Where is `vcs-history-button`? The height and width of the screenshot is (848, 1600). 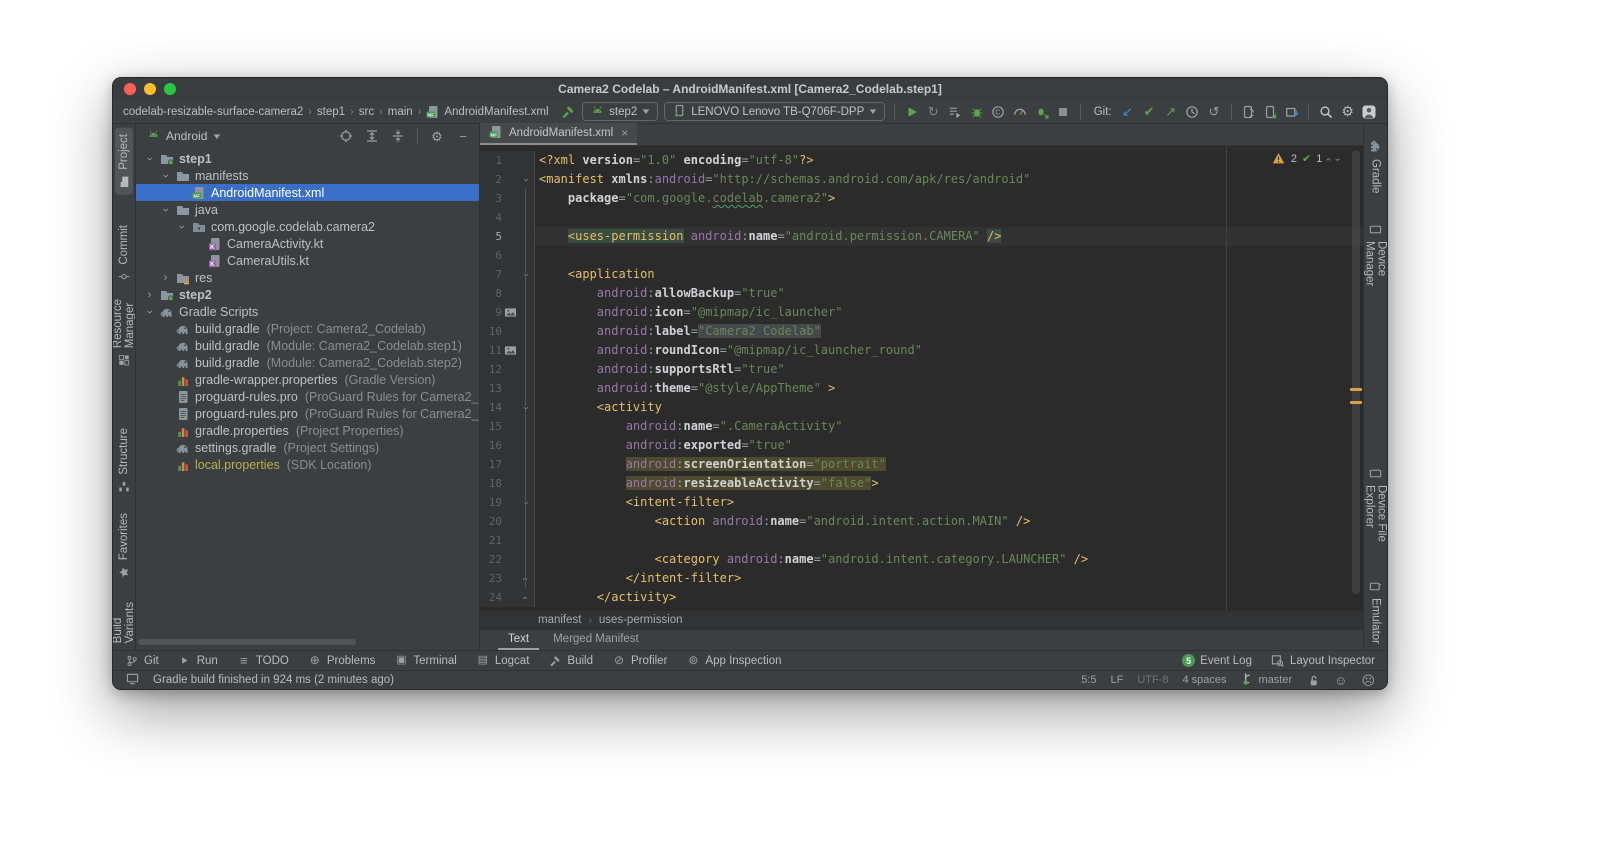 vcs-history-button is located at coordinates (1192, 112).